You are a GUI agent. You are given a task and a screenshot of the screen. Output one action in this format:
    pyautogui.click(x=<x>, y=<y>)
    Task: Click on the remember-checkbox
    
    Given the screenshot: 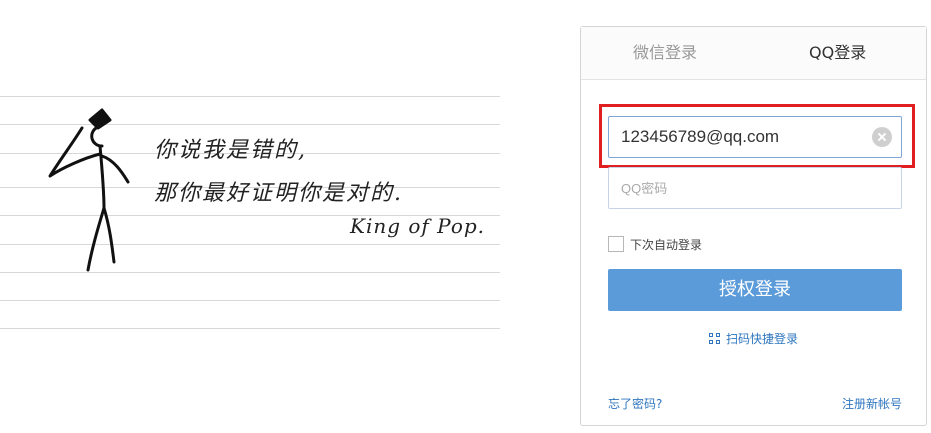 What is the action you would take?
    pyautogui.click(x=616, y=244)
    